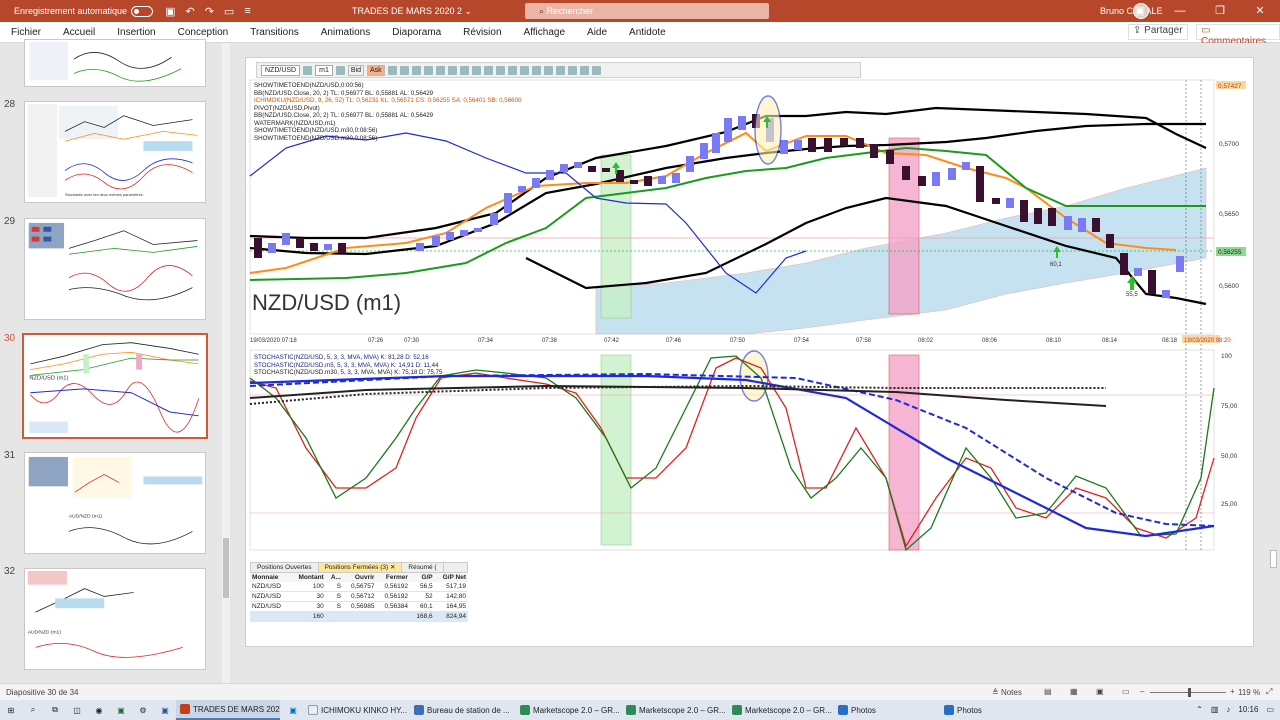  Describe the element at coordinates (170, 11) in the screenshot. I see `save-icon: ▣` at that location.